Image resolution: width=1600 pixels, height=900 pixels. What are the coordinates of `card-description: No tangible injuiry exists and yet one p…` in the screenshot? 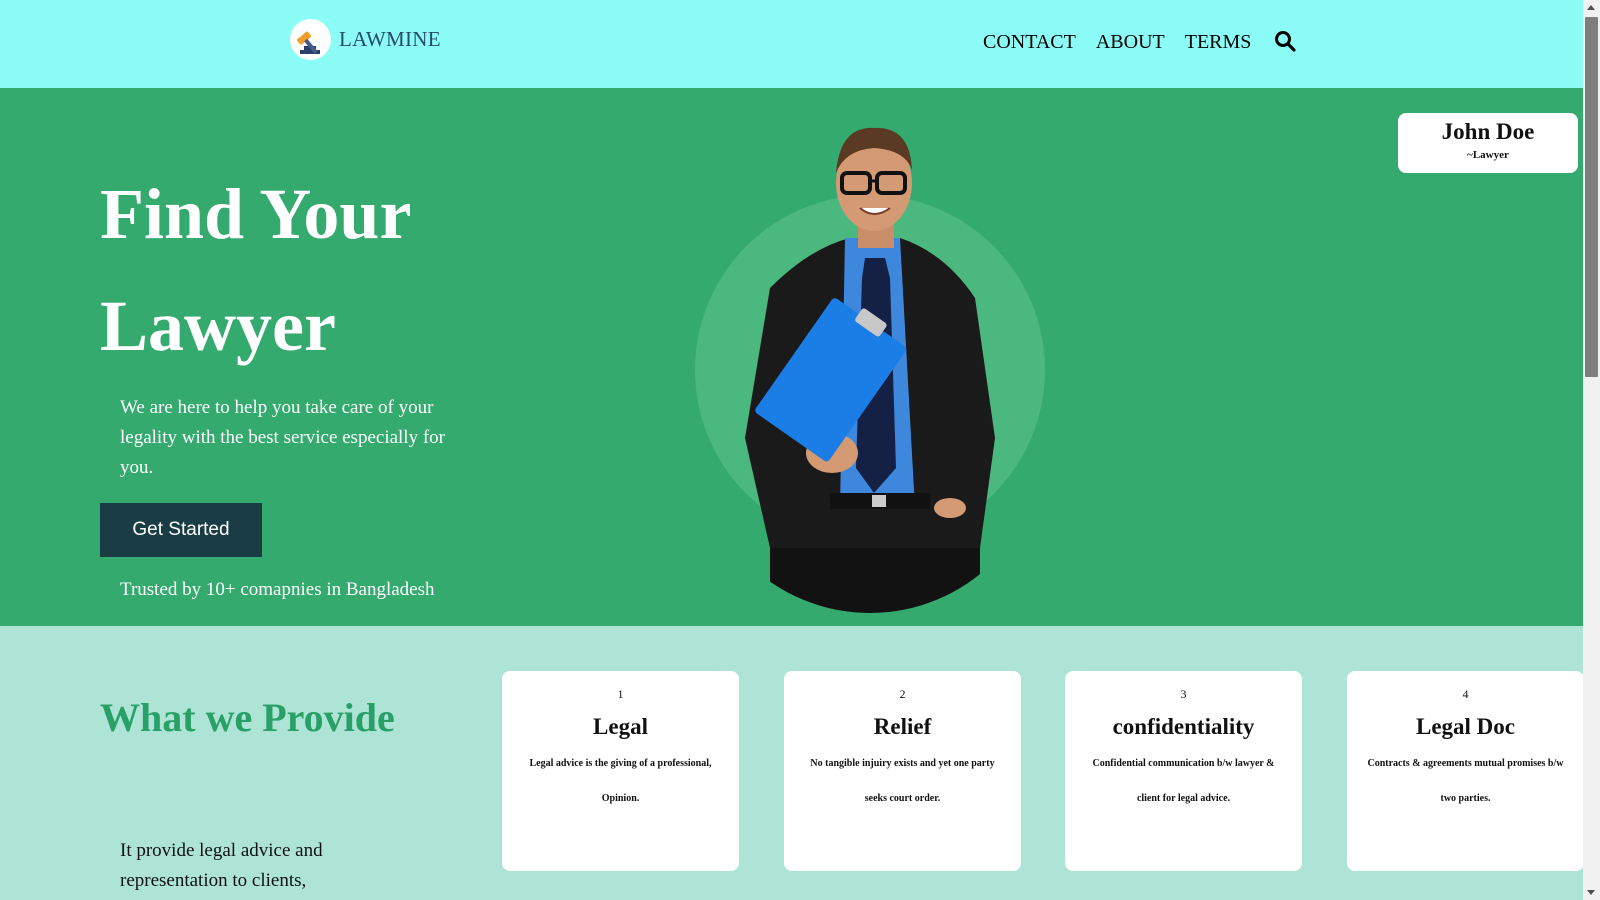 It's located at (902, 781).